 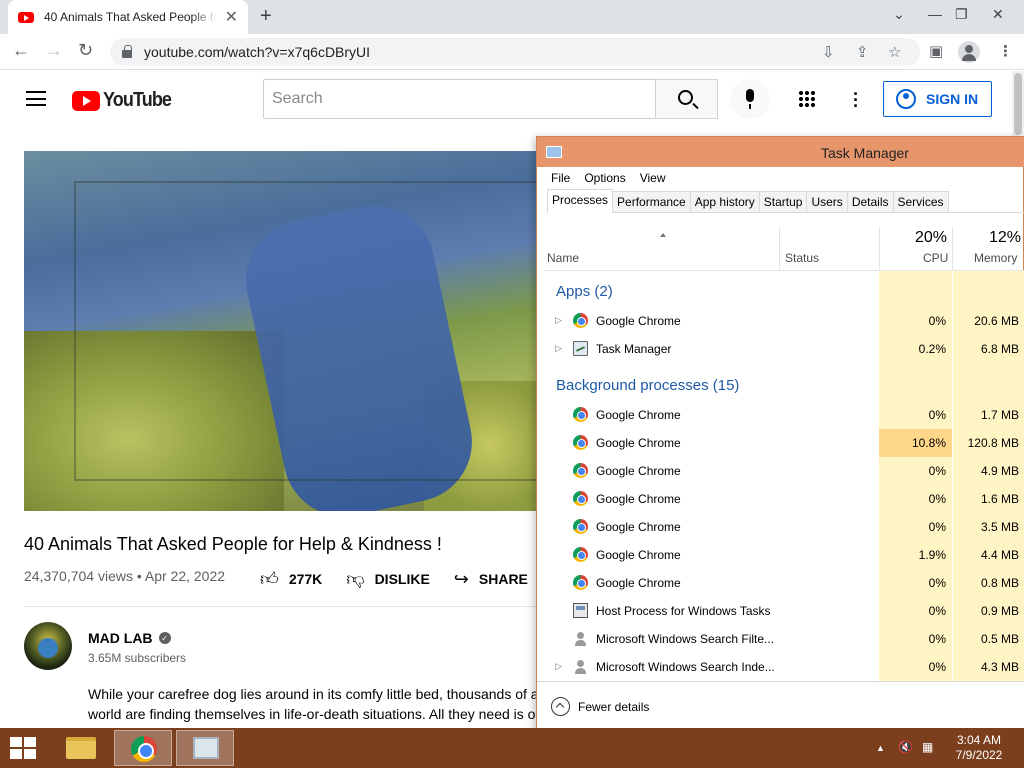 What do you see at coordinates (802, 258) in the screenshot?
I see `column-status: Status` at bounding box center [802, 258].